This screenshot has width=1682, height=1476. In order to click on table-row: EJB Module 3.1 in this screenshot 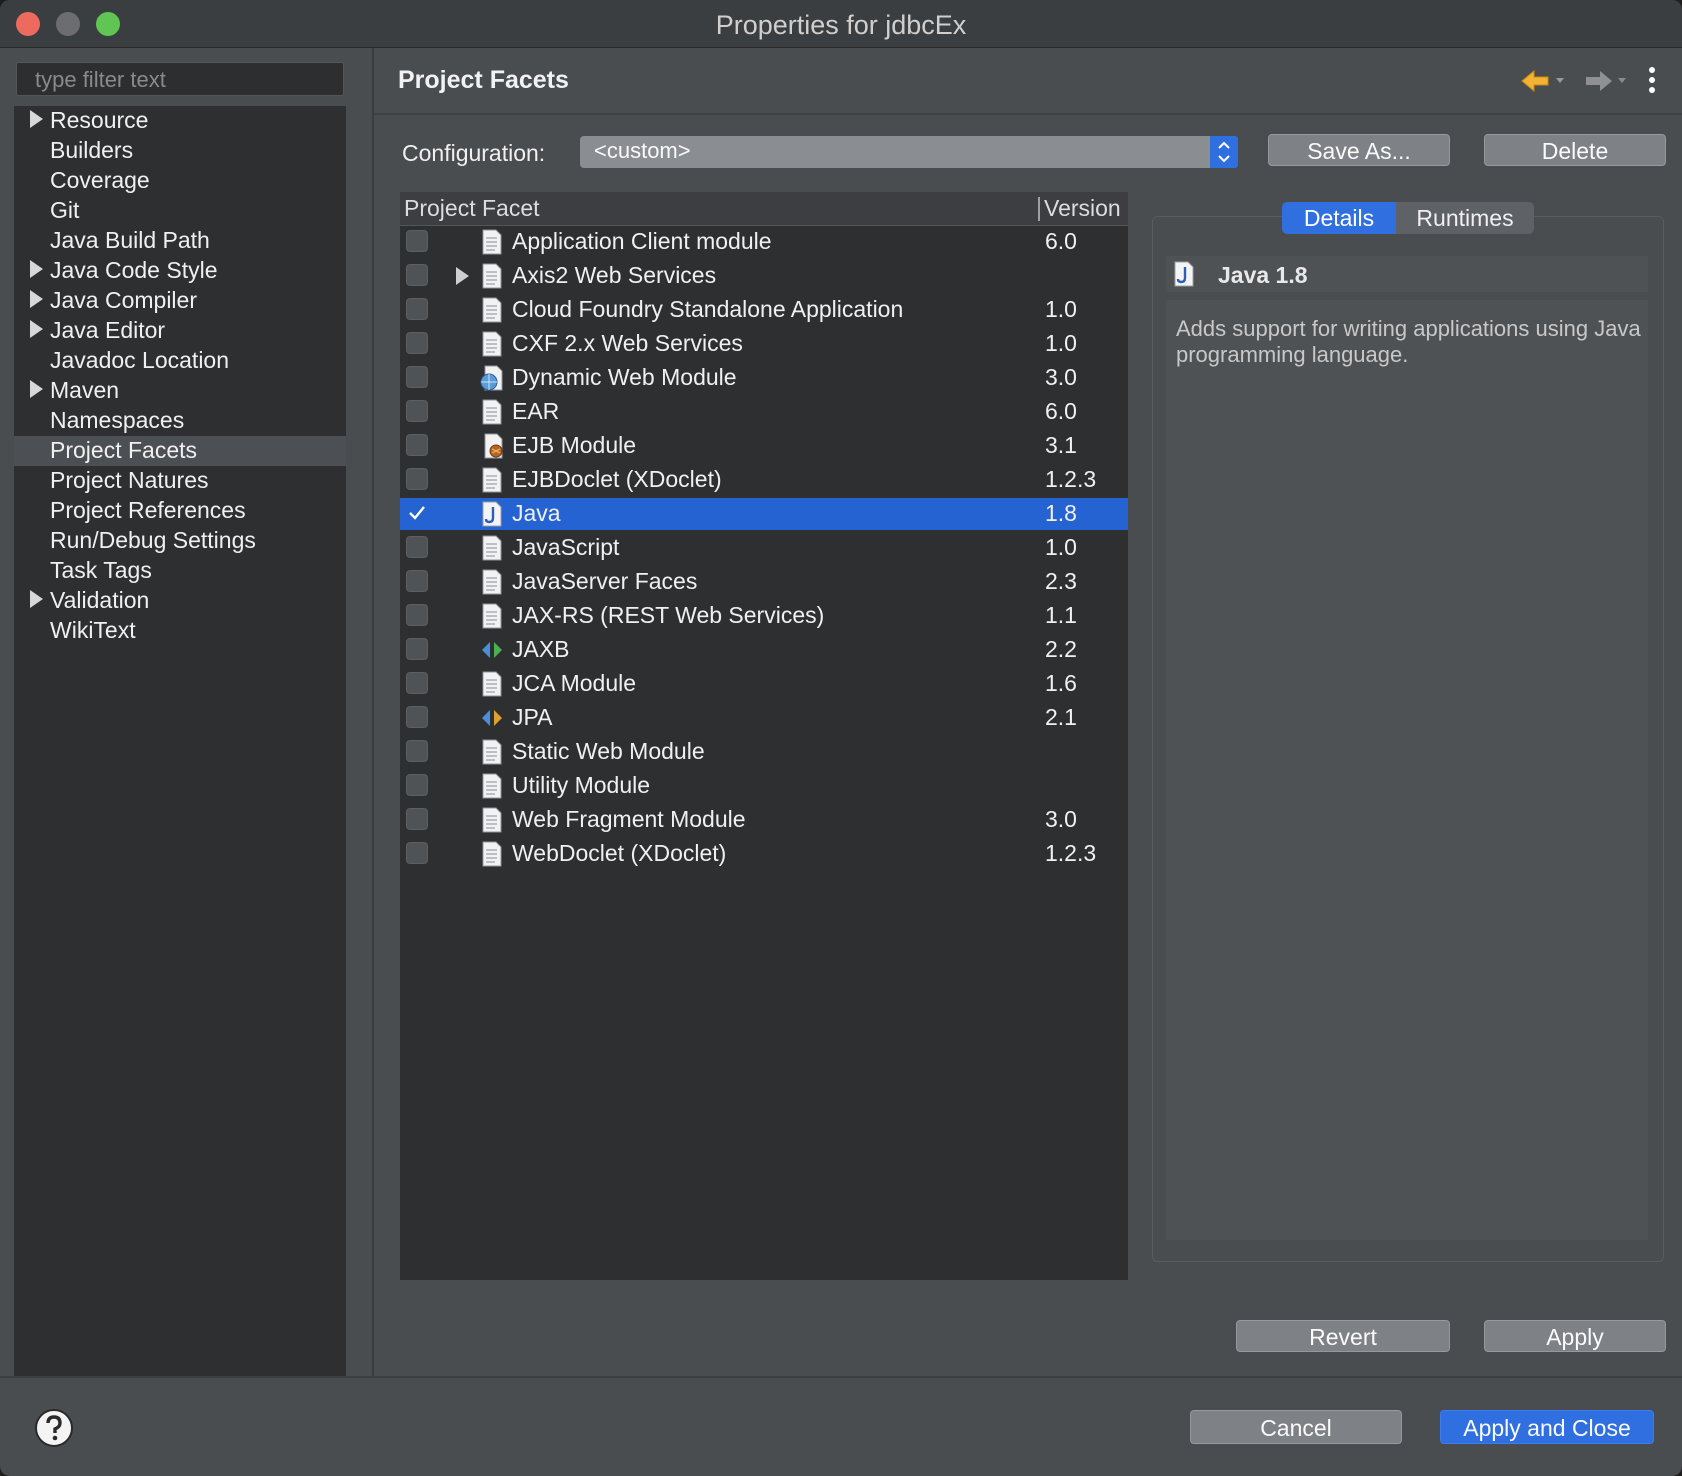, I will do `click(764, 446)`.